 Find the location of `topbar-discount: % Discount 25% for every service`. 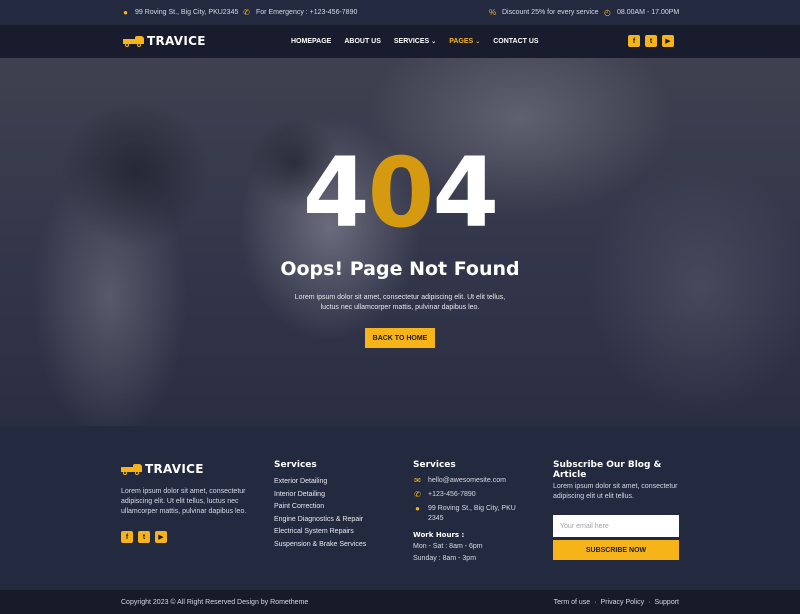

topbar-discount: % Discount 25% for every service is located at coordinates (543, 12).